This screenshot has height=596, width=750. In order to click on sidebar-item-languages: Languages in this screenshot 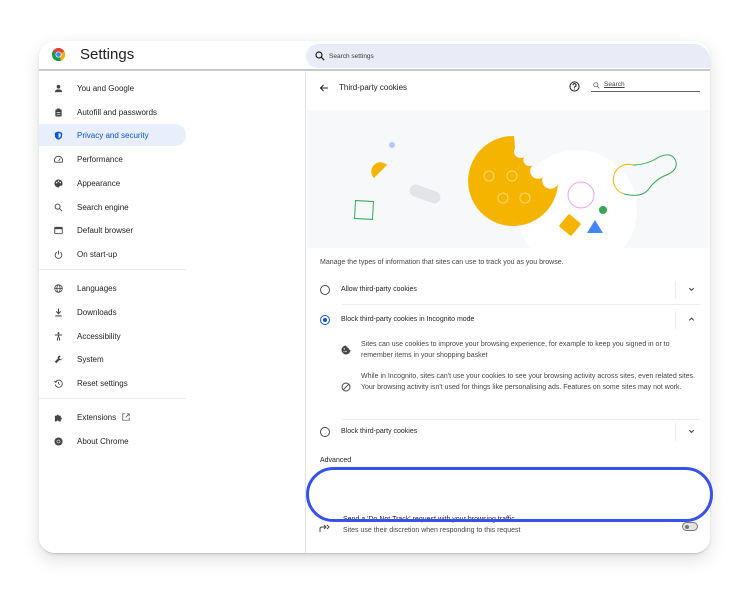, I will do `click(112, 288)`.